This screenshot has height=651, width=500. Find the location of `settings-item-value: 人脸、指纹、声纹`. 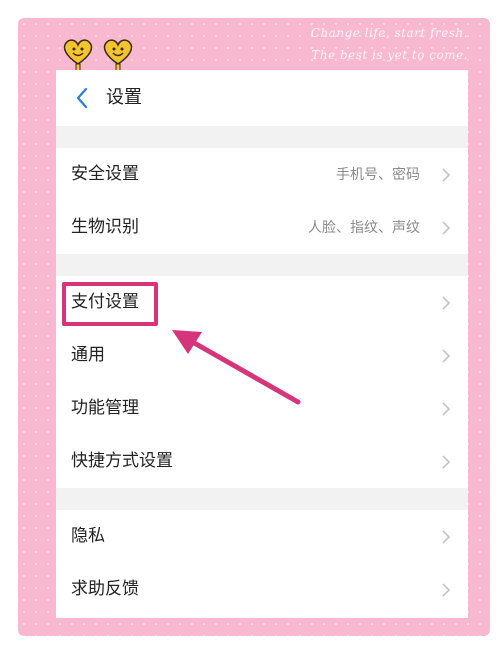

settings-item-value: 人脸、指纹、声纹 is located at coordinates (364, 228).